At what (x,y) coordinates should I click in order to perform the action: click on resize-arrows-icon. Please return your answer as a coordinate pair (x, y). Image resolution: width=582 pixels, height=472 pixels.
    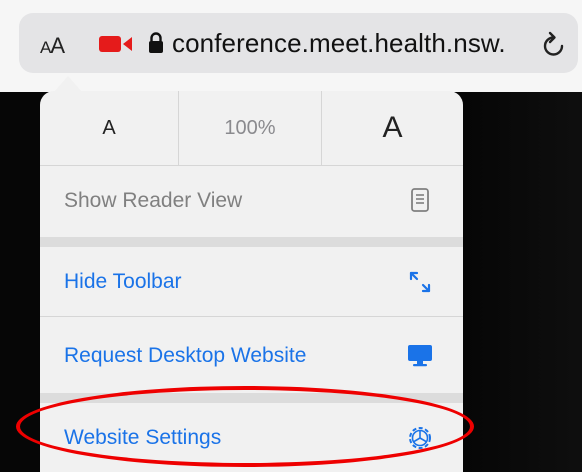
    Looking at the image, I should click on (420, 282).